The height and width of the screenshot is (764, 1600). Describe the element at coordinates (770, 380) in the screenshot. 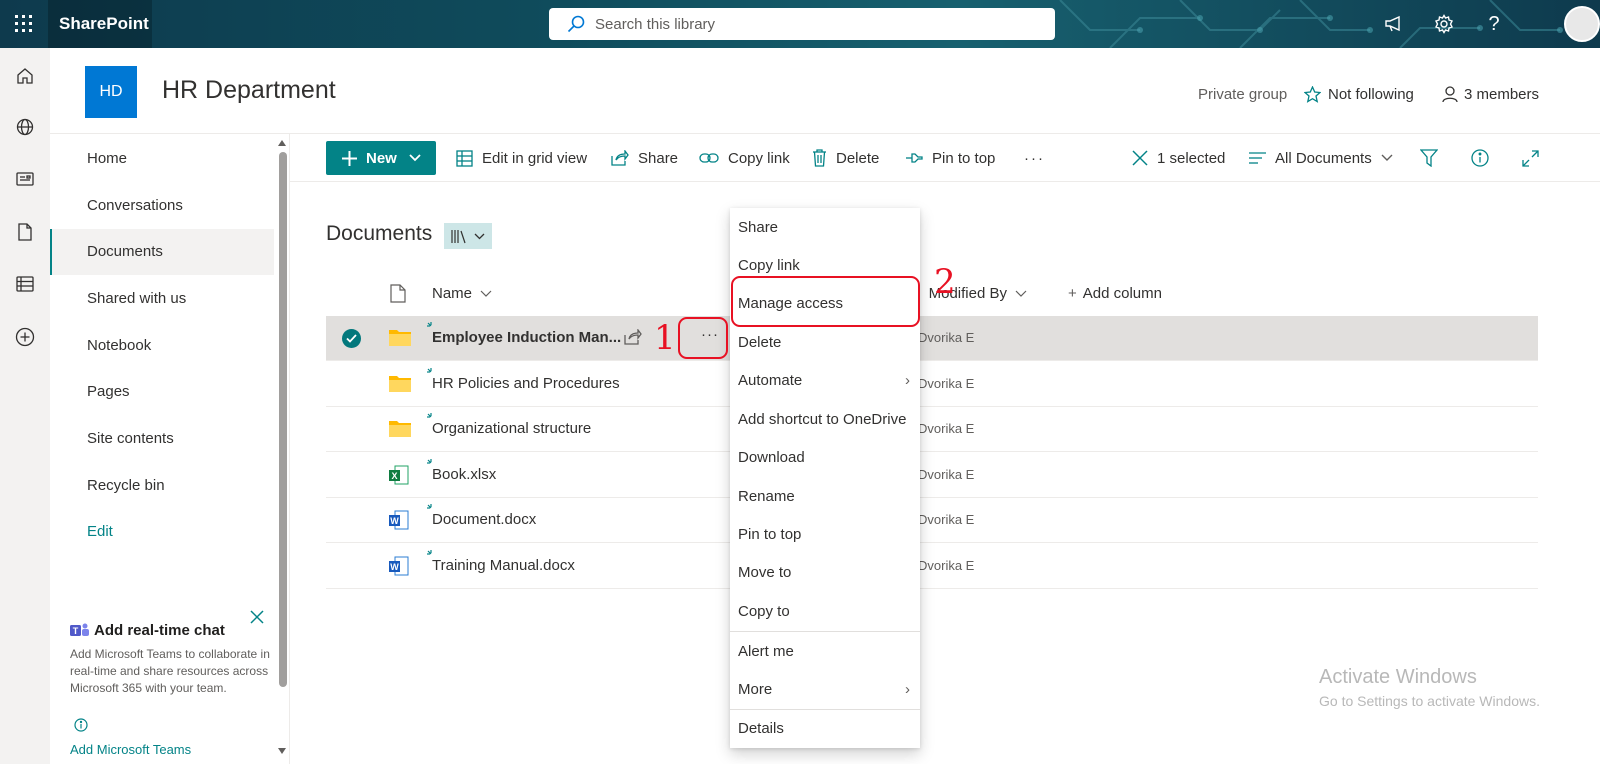

I see `menu-item-automate-label: Automate` at that location.